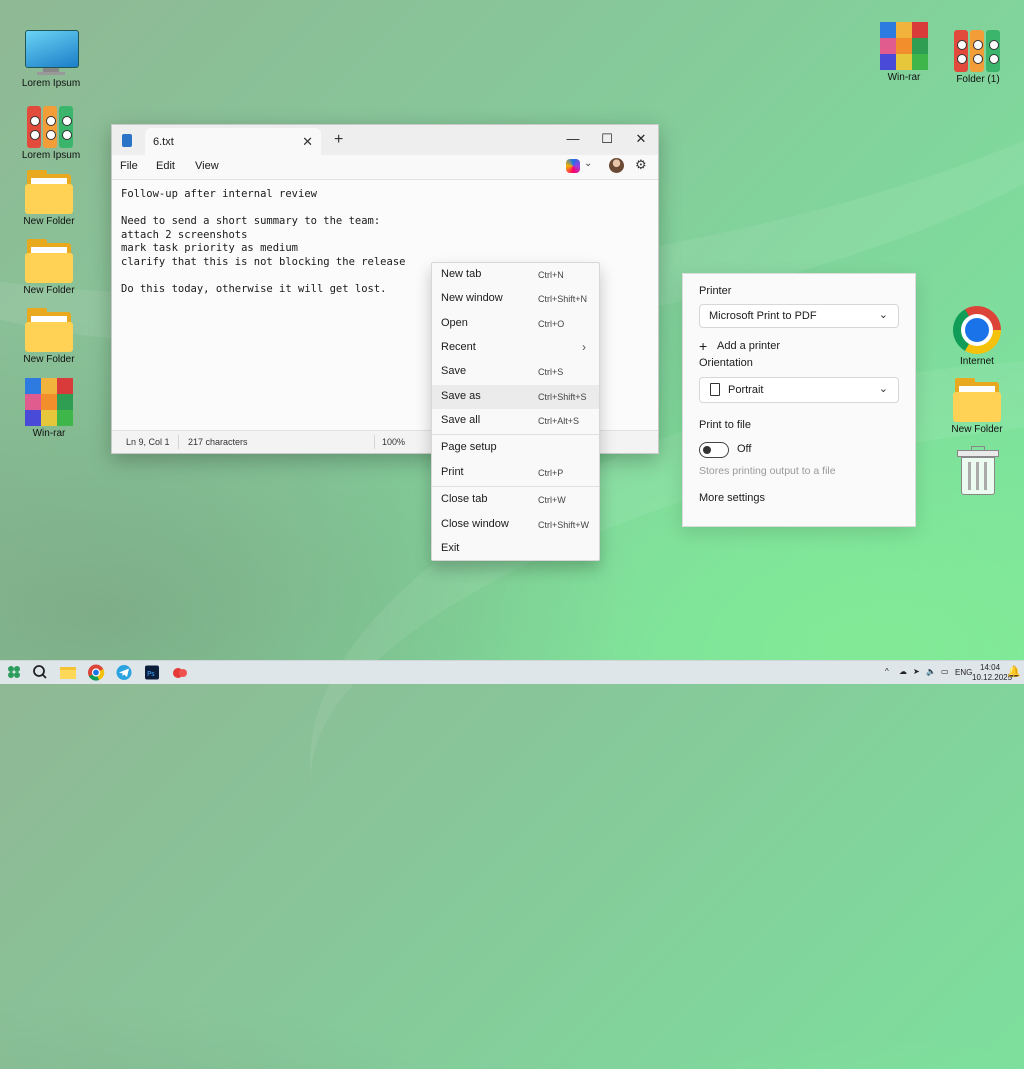 This screenshot has height=1069, width=1024. I want to click on character-count: 217 characters, so click(218, 442).